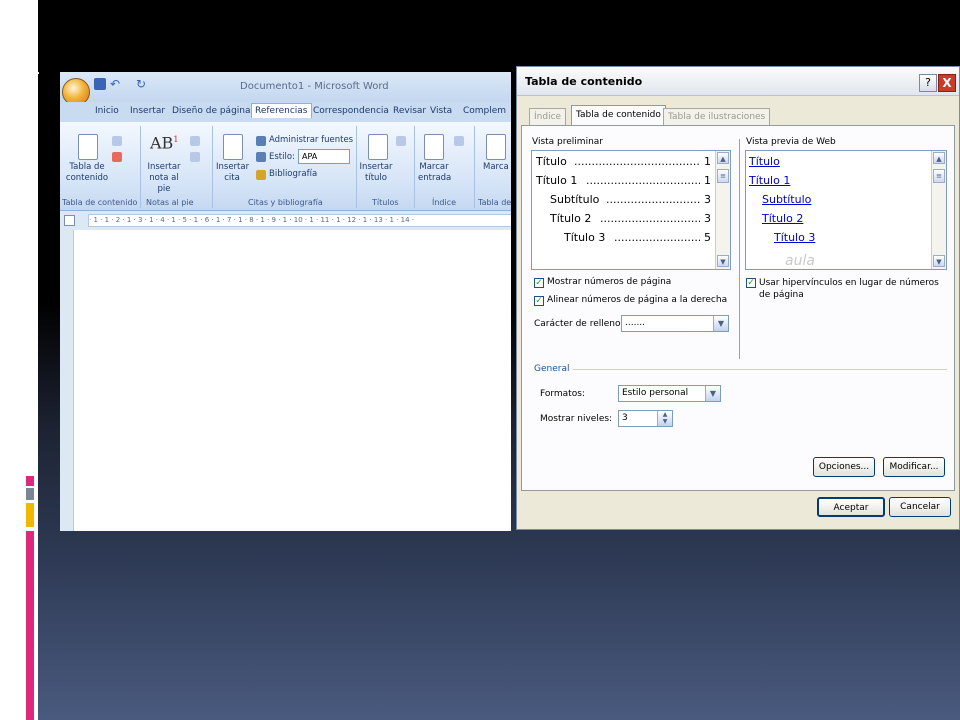 The image size is (960, 720). What do you see at coordinates (117, 141) in the screenshot?
I see `add-text-icon` at bounding box center [117, 141].